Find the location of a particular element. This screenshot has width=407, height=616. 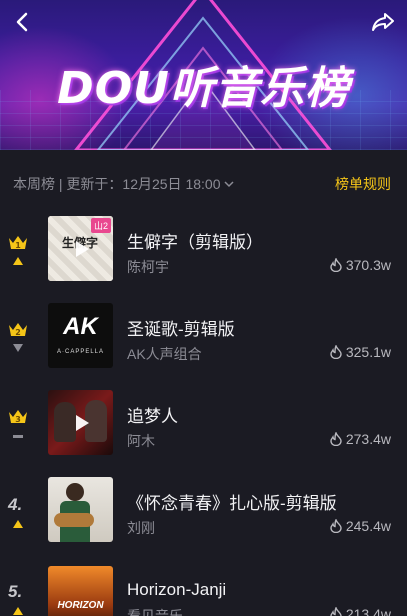

cover-text: AK is located at coordinates (80, 326).